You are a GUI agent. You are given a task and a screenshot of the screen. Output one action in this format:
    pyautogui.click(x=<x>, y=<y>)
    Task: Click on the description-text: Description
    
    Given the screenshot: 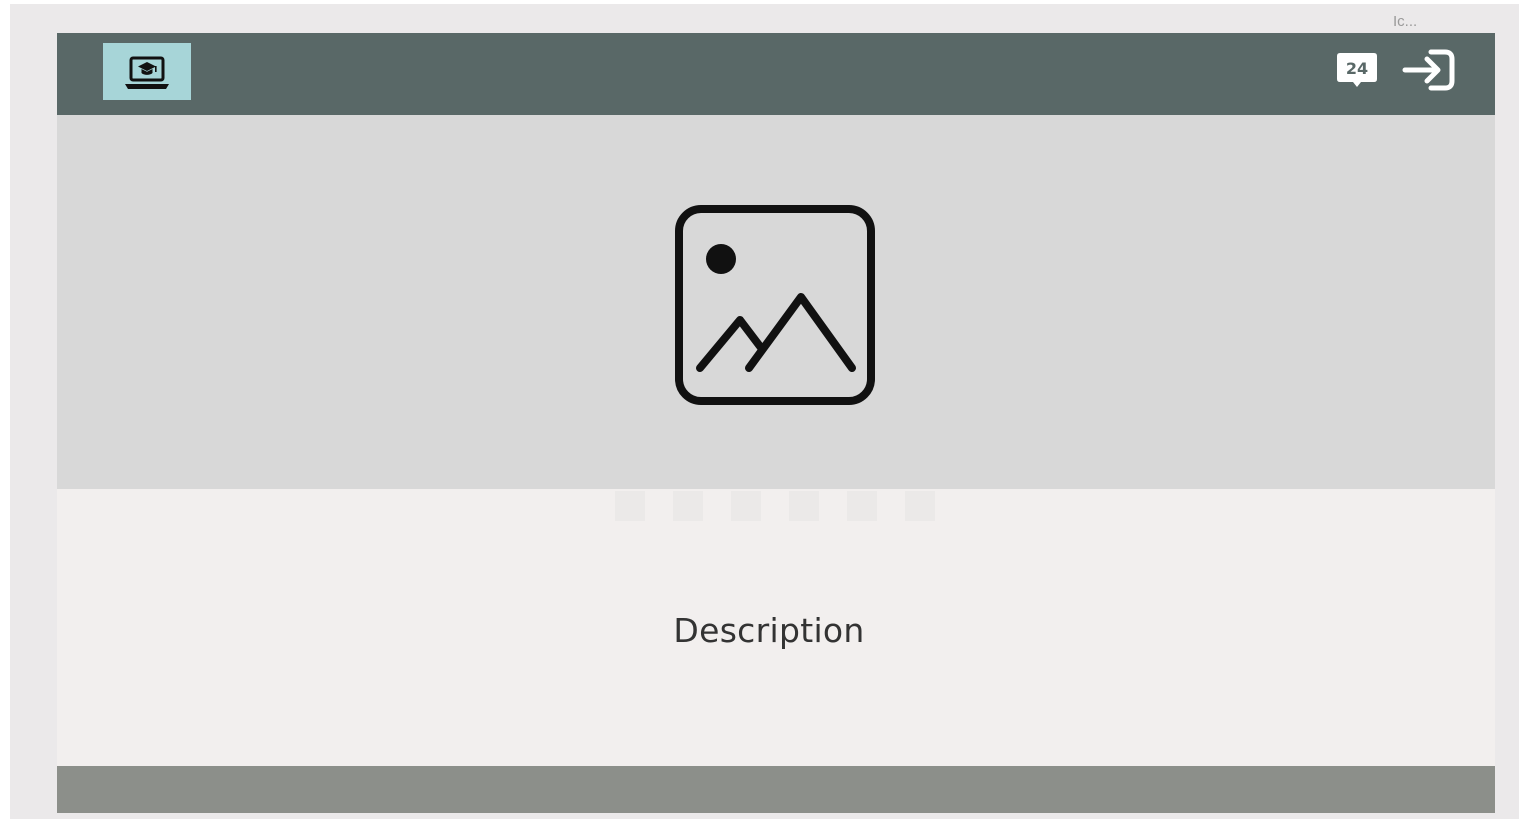 What is the action you would take?
    pyautogui.click(x=769, y=630)
    